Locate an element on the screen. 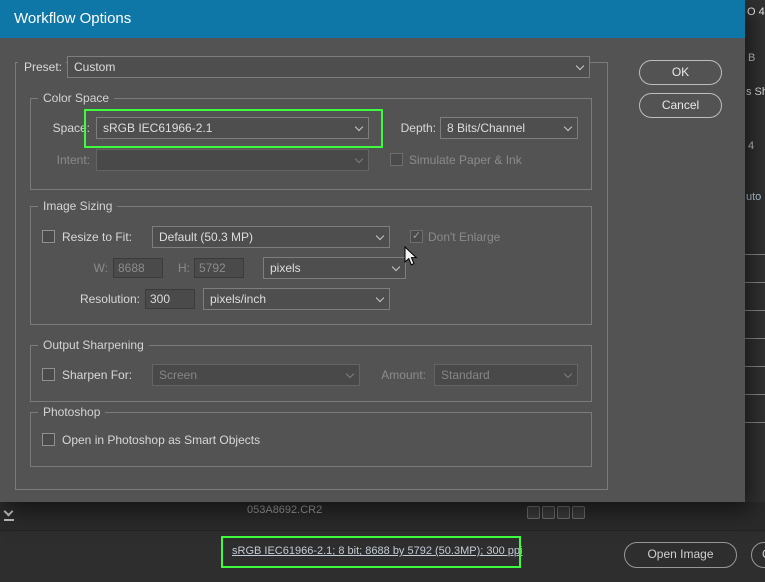  intent-select is located at coordinates (232, 160).